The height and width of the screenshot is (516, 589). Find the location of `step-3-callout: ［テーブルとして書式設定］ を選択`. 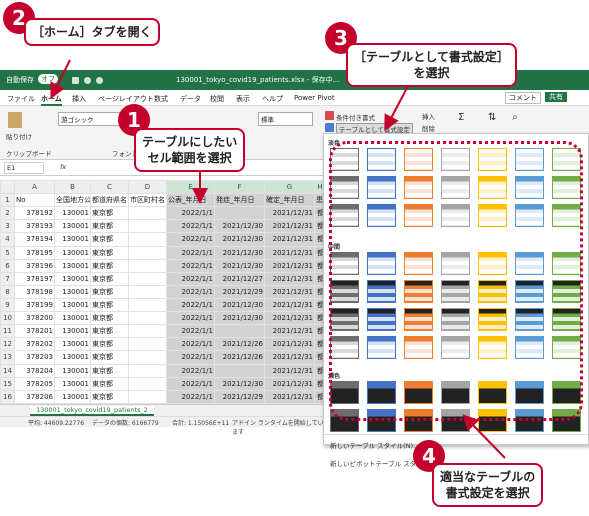

step-3-callout: ［テーブルとして書式設定］ を選択 is located at coordinates (431, 65).